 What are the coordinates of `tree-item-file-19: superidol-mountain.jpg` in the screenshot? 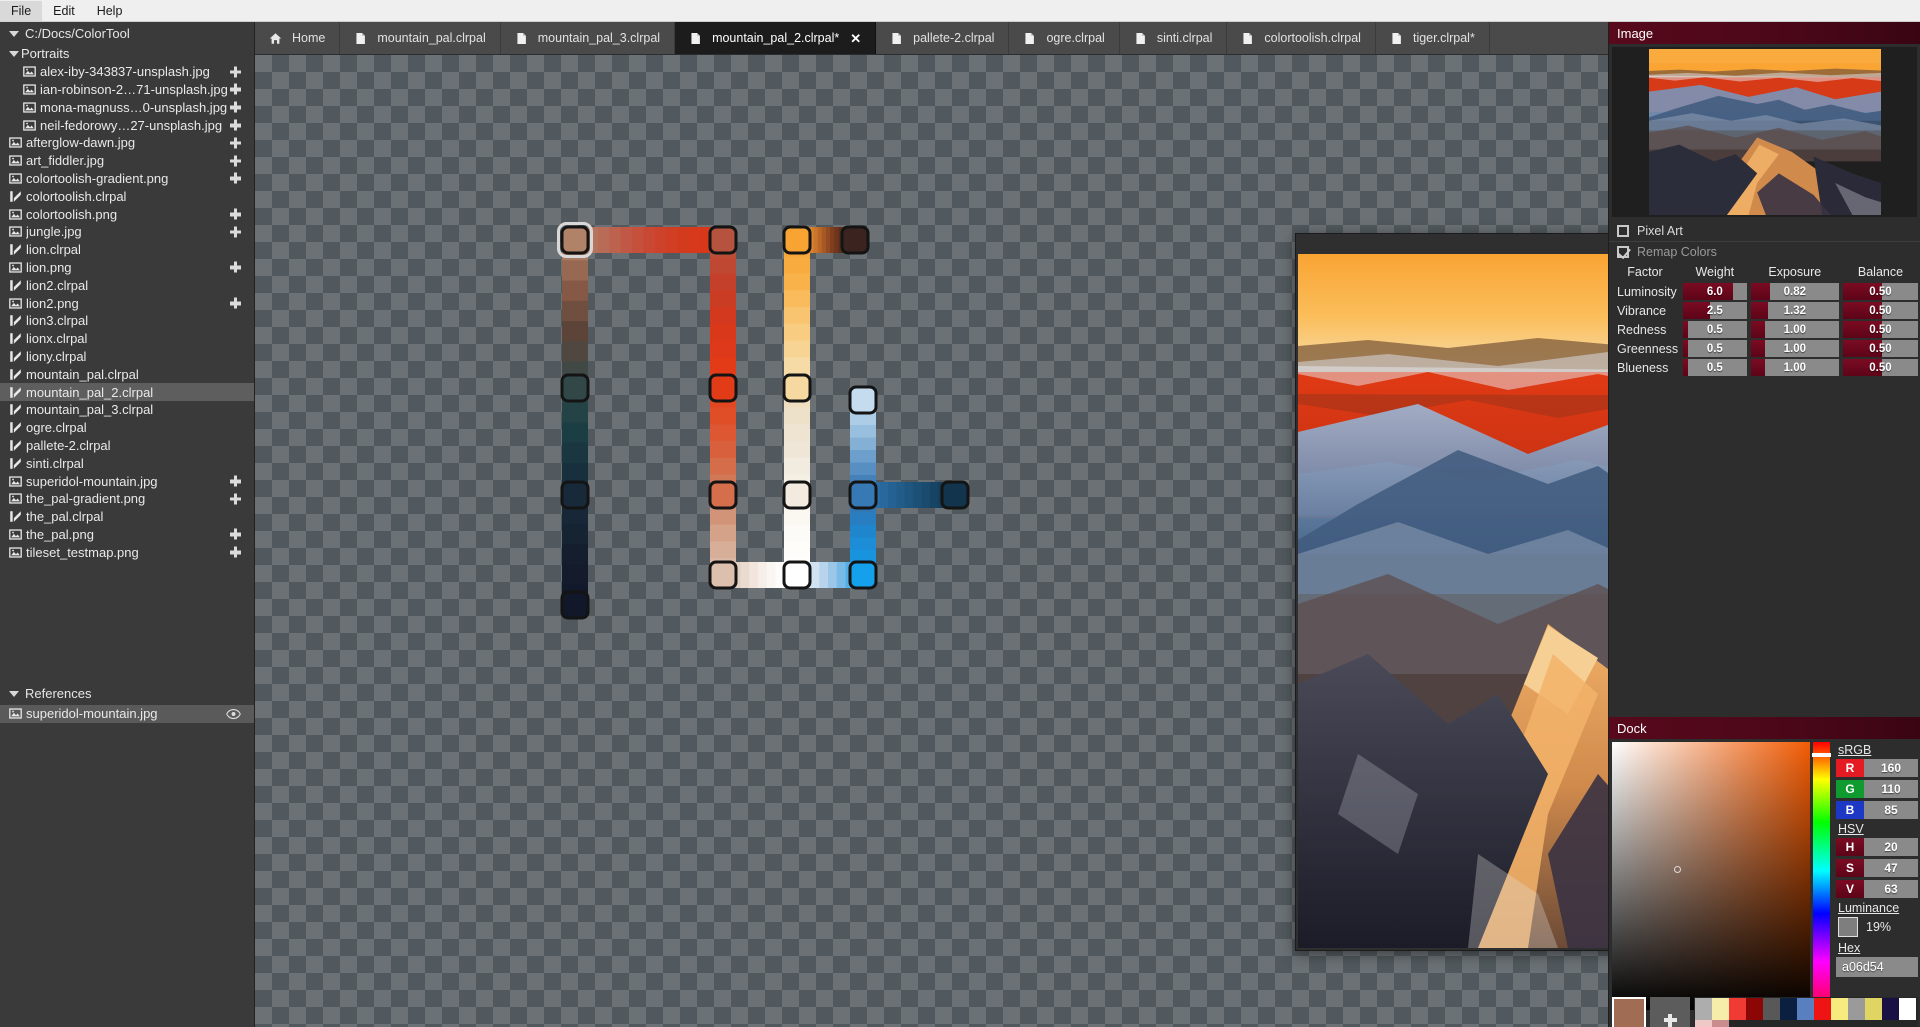 It's located at (127, 481).